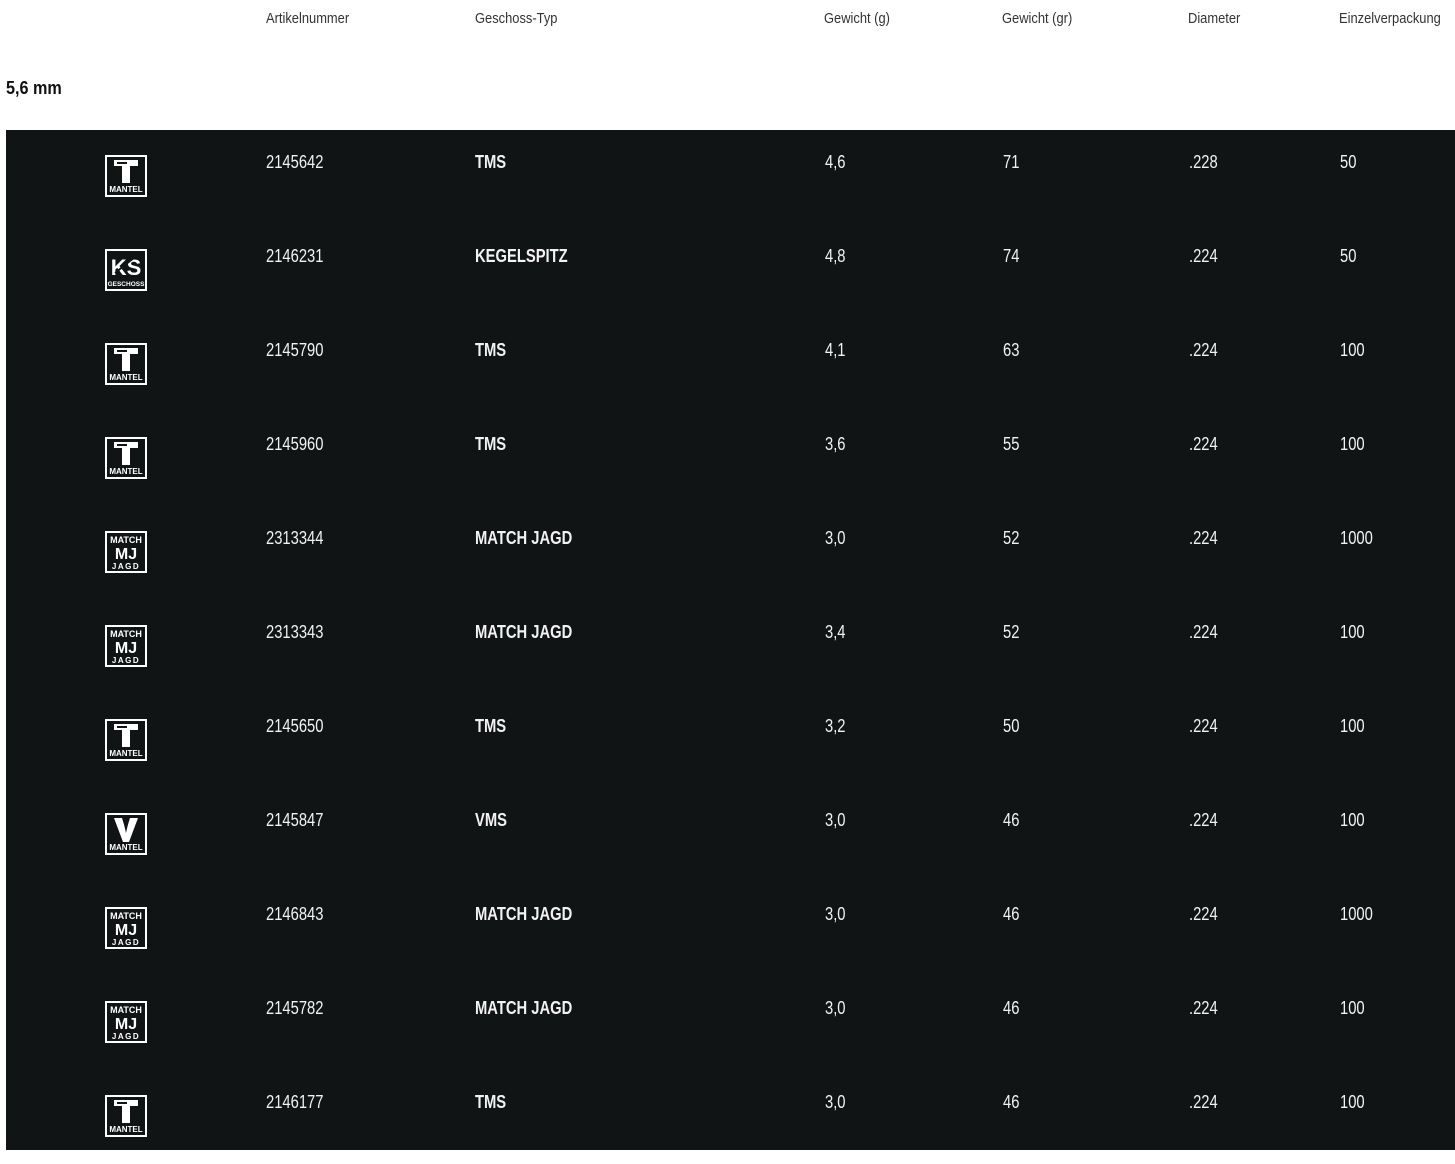  I want to click on column-header-einzelverpackung: Einzelverpackung, so click(1390, 18).